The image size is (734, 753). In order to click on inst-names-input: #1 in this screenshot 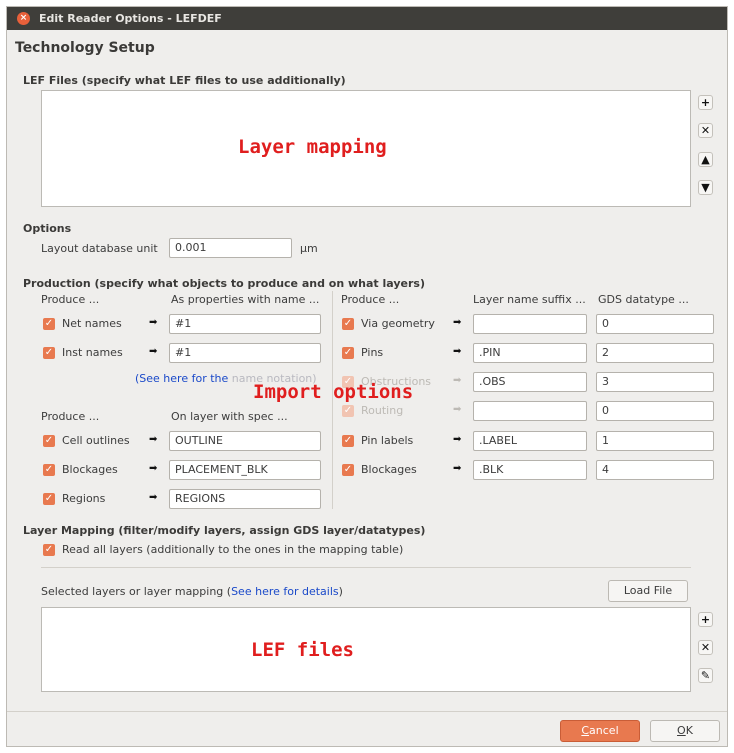, I will do `click(245, 353)`.